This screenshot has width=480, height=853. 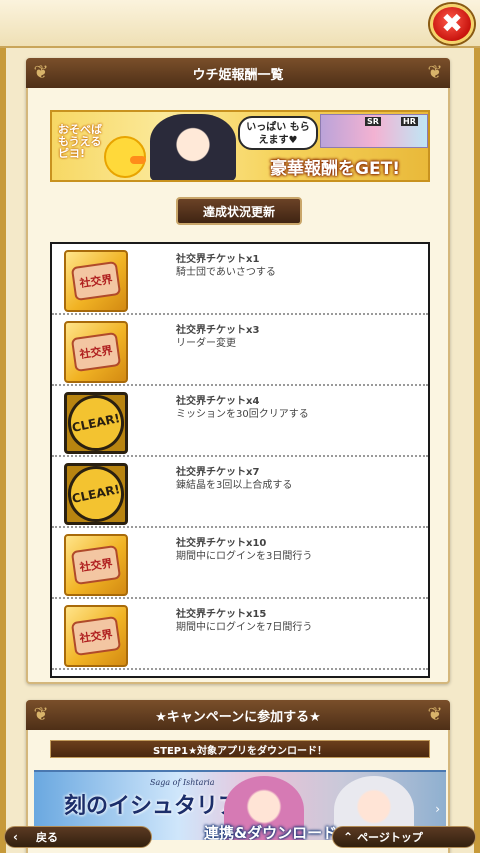 I want to click on back-label: 戻る, so click(x=46, y=837).